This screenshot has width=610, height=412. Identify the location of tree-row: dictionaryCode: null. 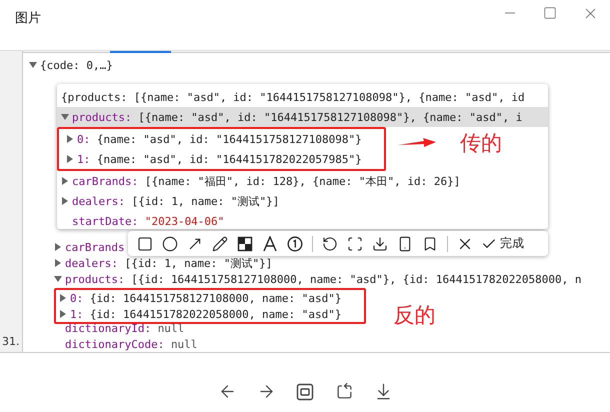
(126, 344).